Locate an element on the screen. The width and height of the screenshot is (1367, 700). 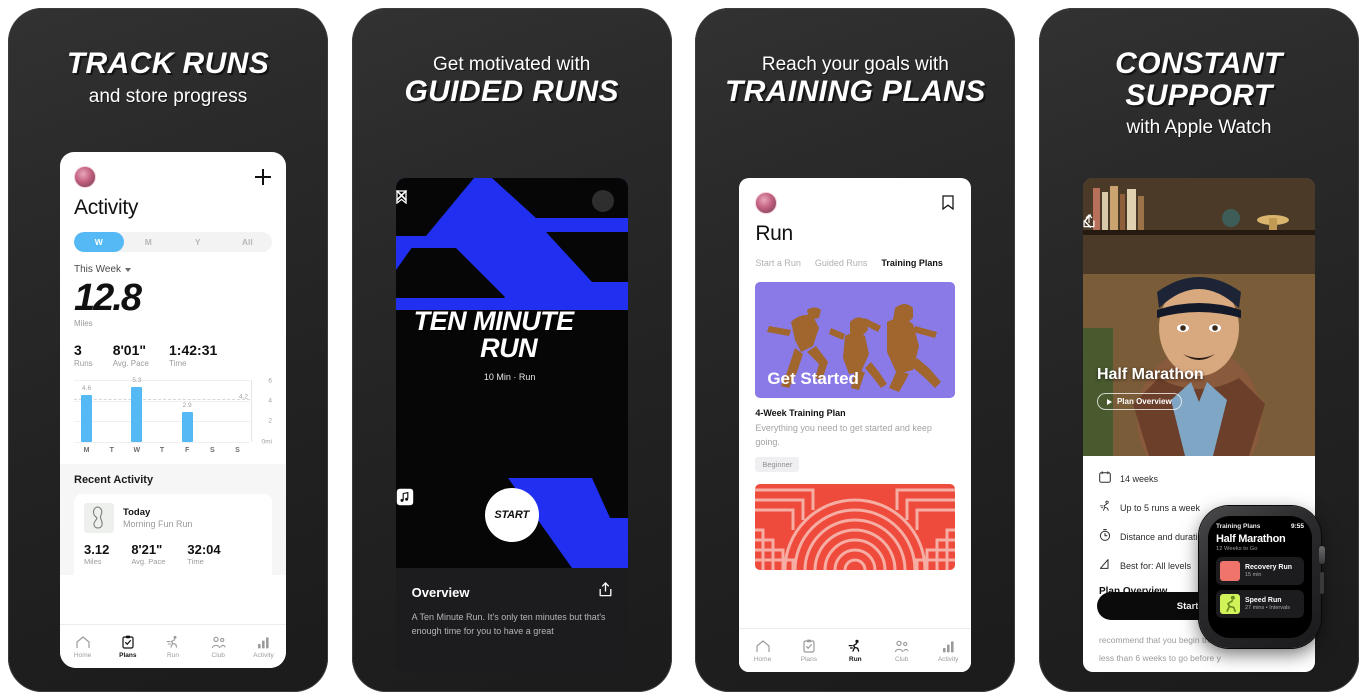
recent-activity-title: Recent Activity is located at coordinates (114, 480).